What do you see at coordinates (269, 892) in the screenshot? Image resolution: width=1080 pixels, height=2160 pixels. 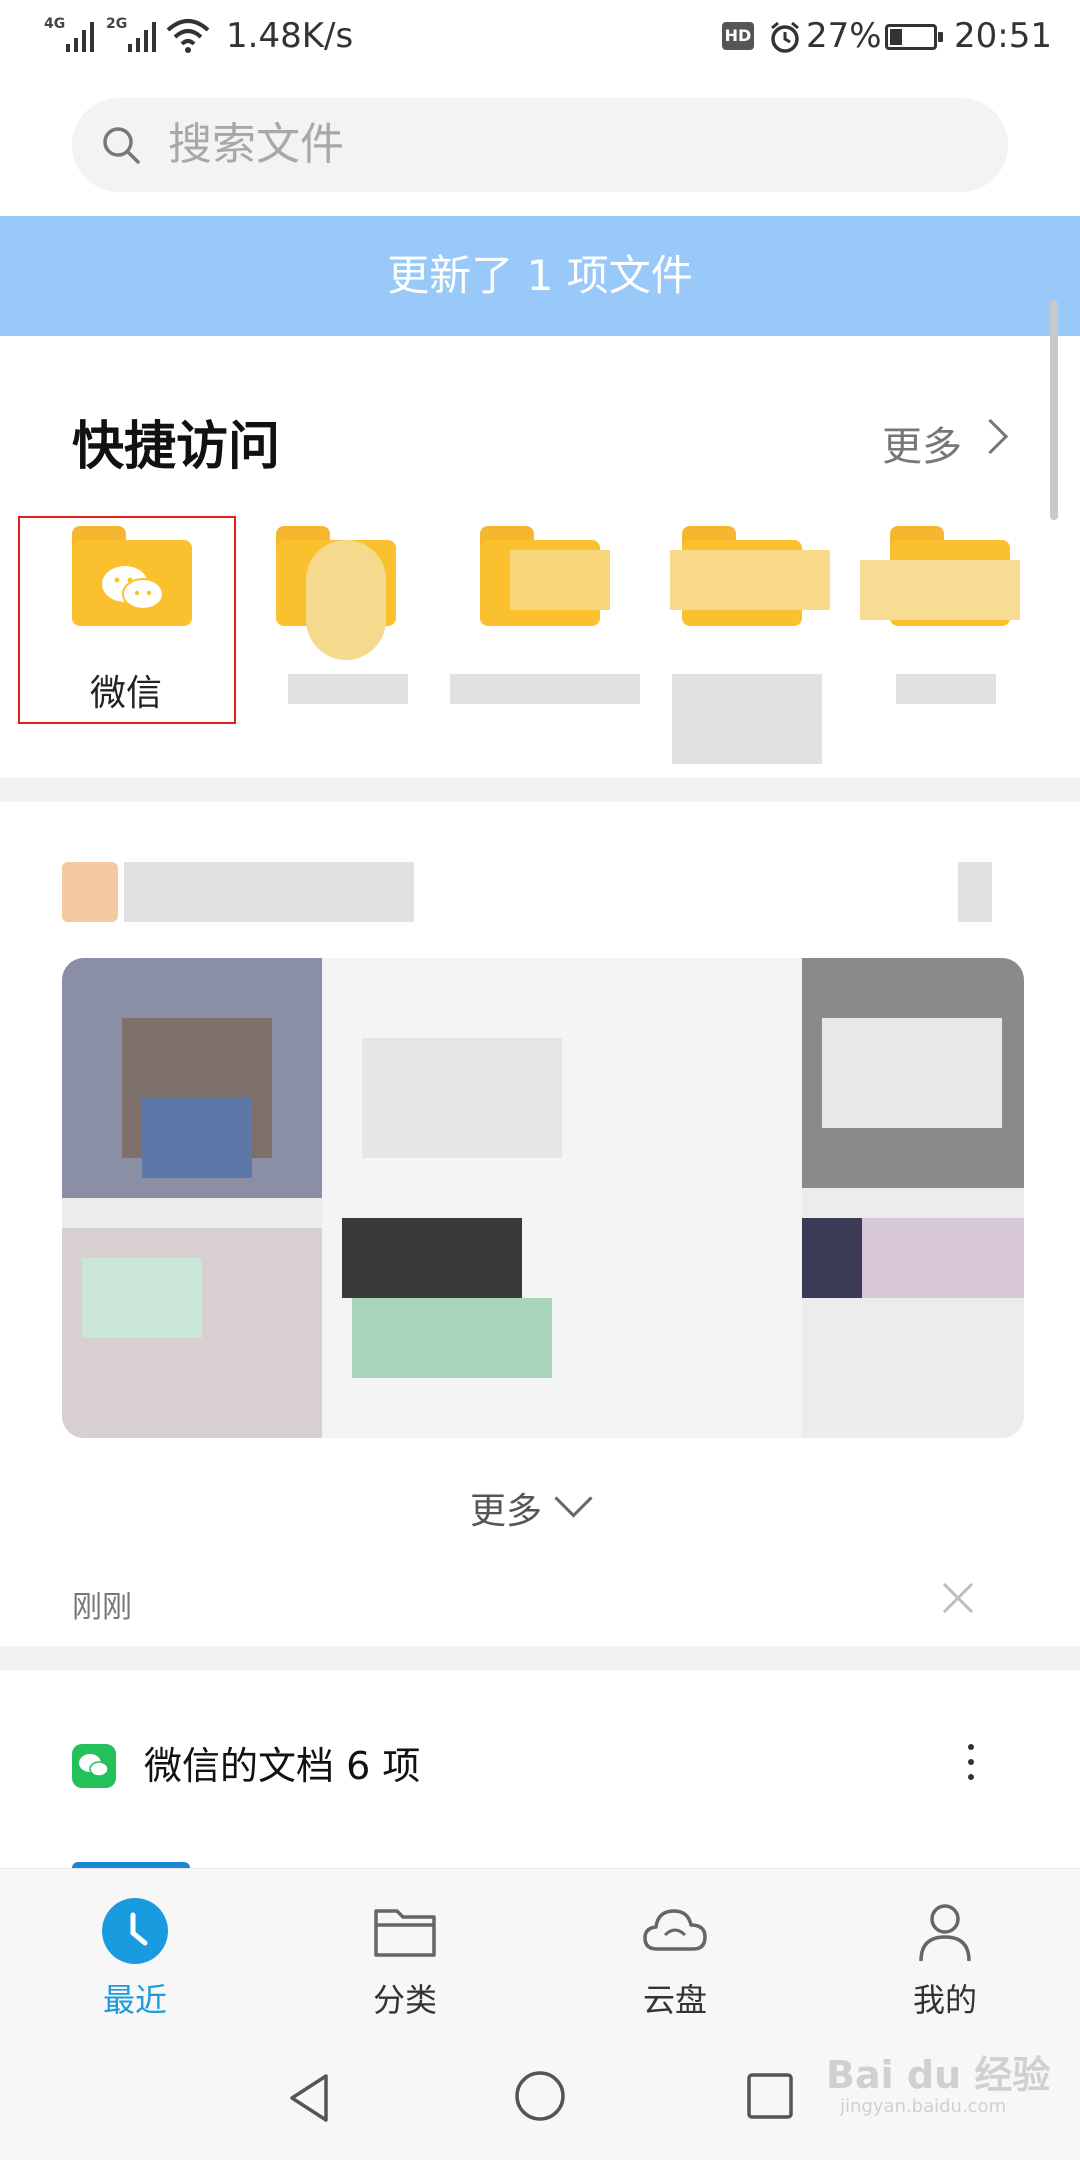 I see `recent-item-title` at bounding box center [269, 892].